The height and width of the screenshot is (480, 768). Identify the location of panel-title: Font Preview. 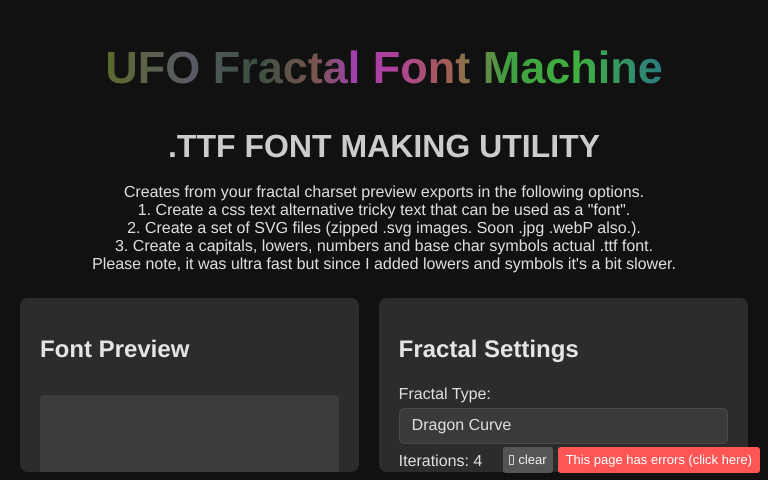
(115, 350).